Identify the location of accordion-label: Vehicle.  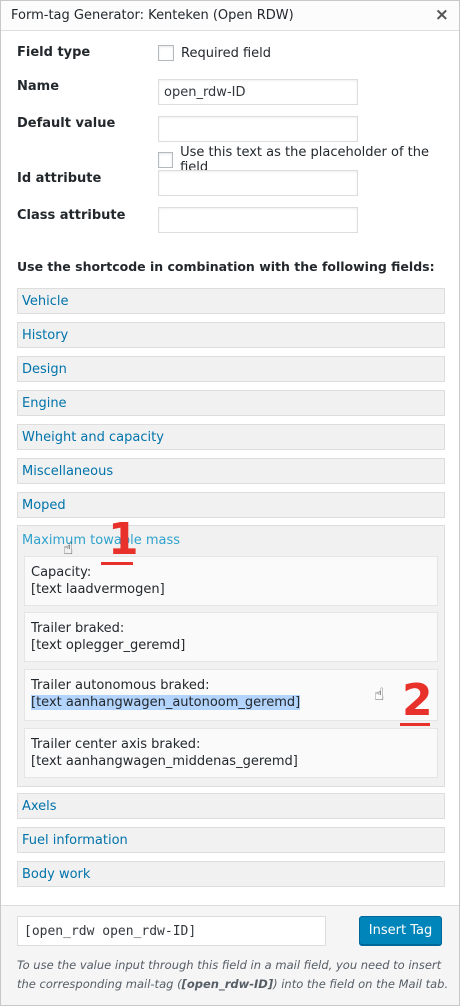
(45, 301).